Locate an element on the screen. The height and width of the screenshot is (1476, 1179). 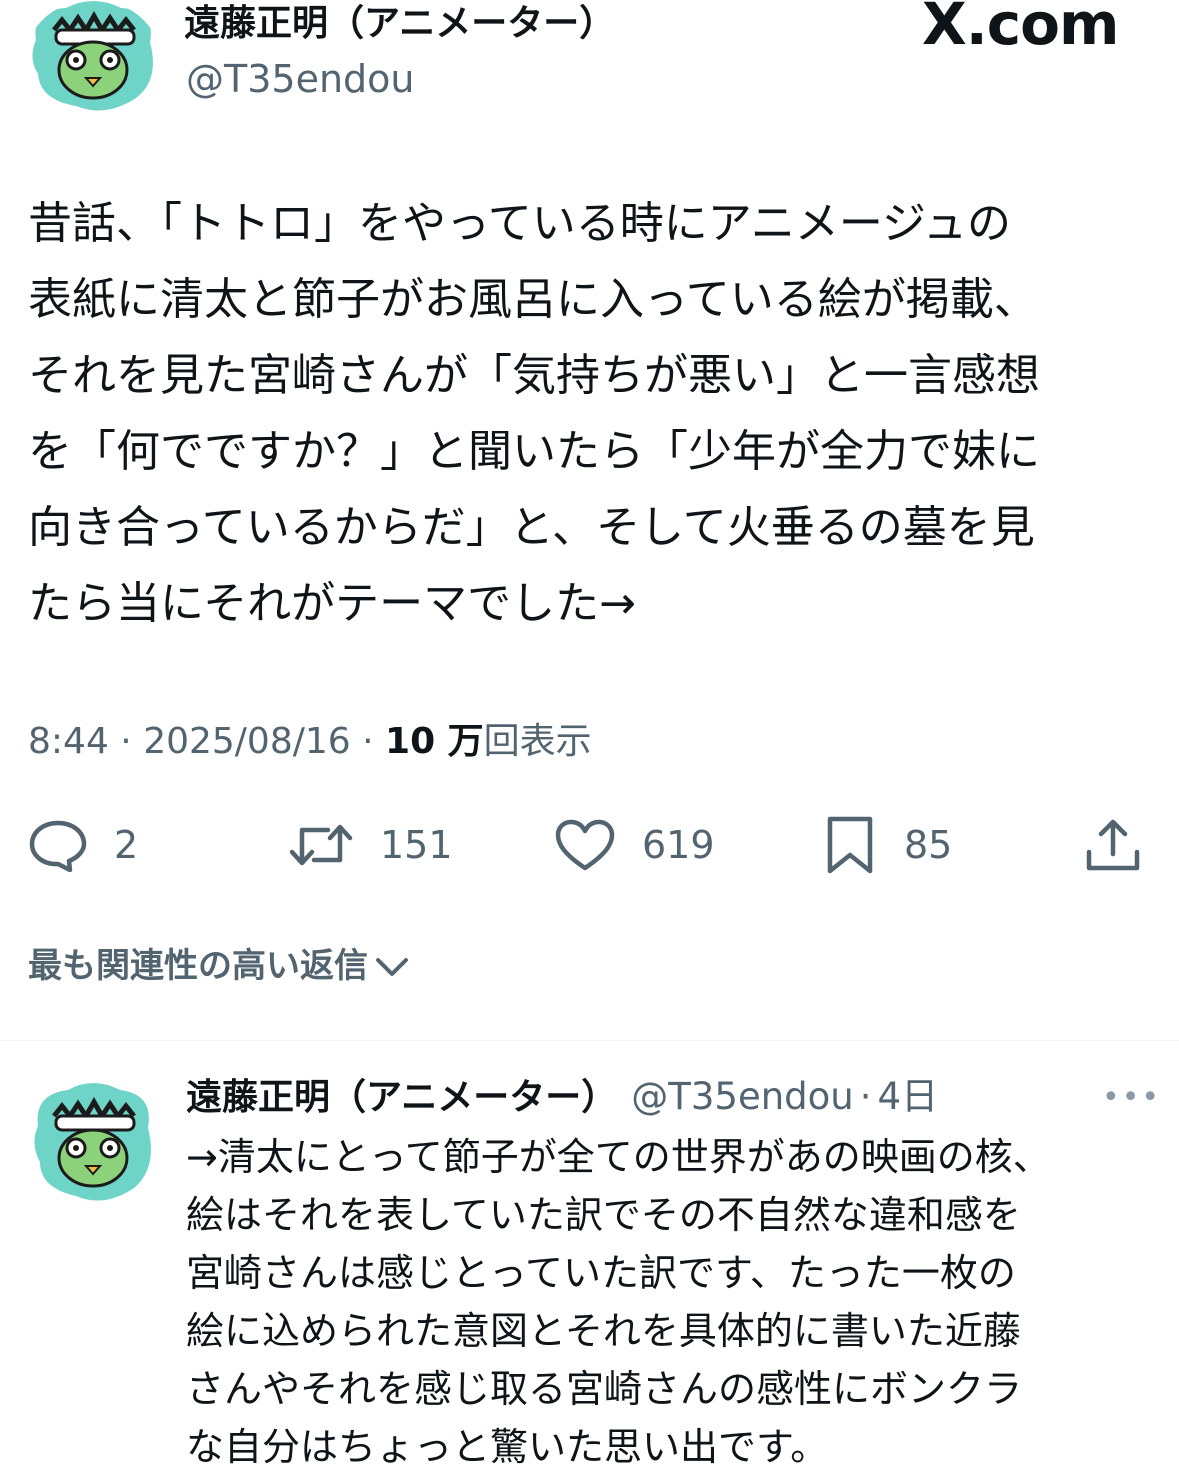
comment-bubble-icon is located at coordinates (58, 846).